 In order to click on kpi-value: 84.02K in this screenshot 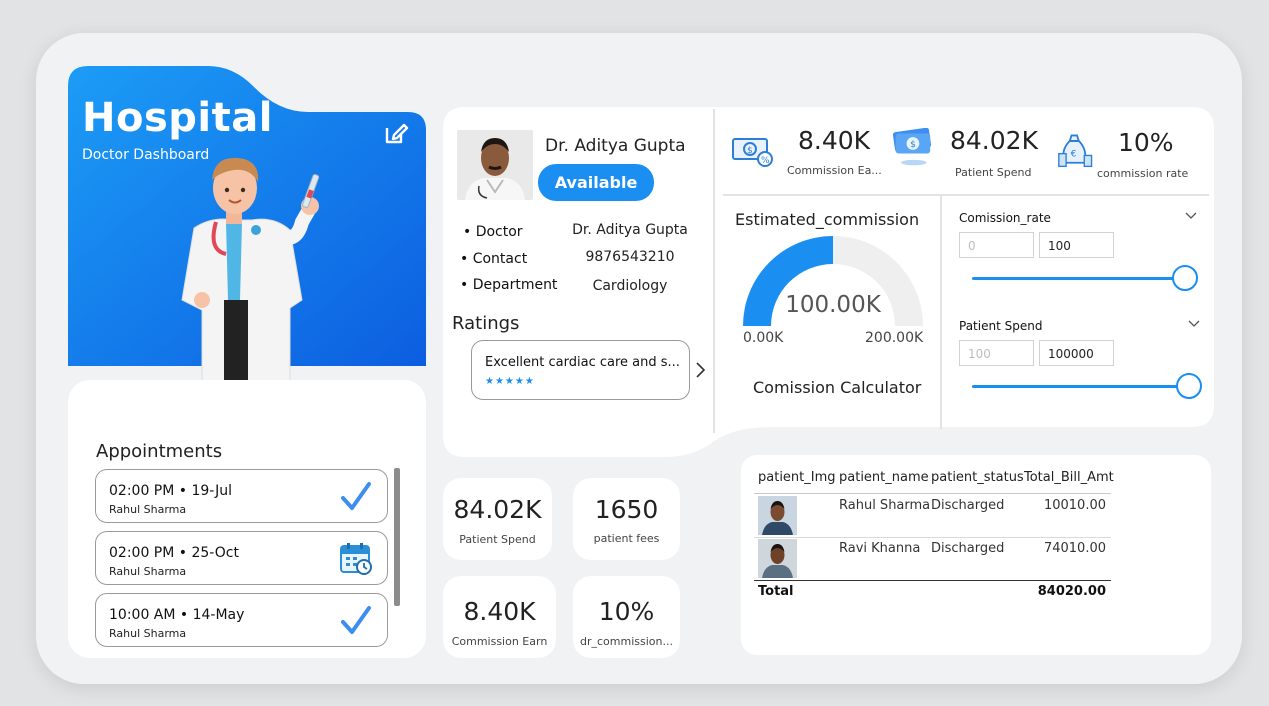, I will do `click(497, 509)`.